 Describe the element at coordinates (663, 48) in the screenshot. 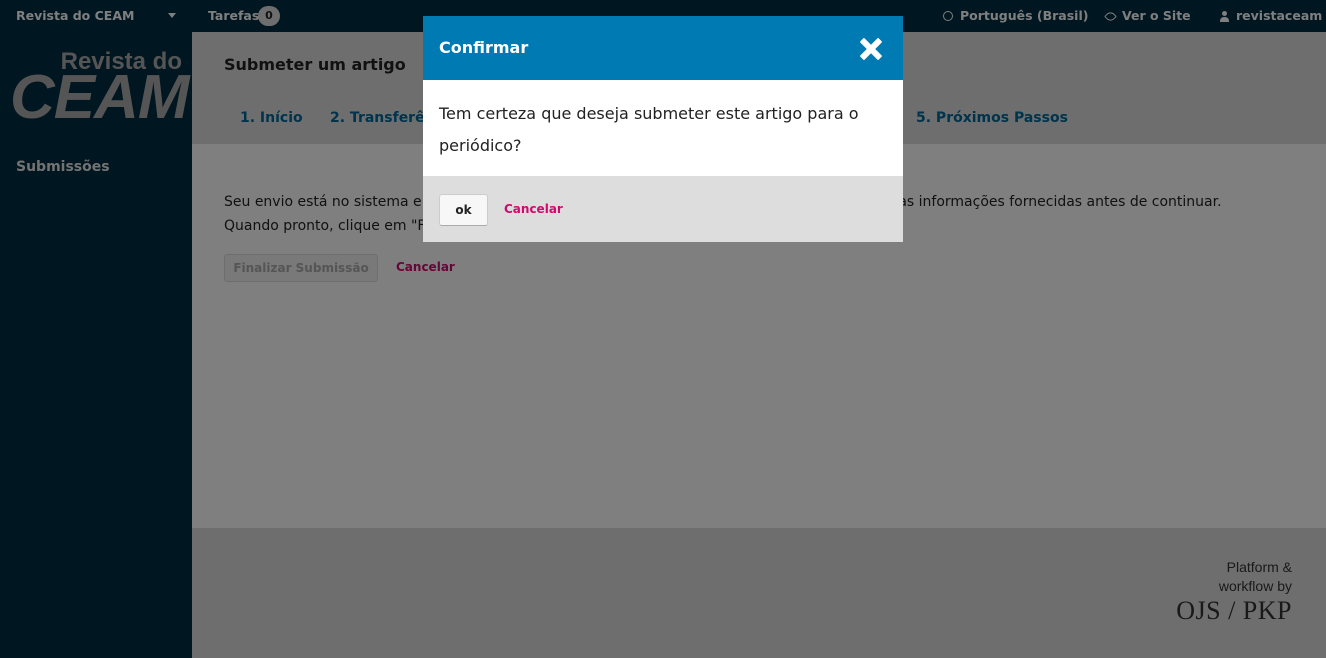

I see `dialog-header: Confirmar` at that location.